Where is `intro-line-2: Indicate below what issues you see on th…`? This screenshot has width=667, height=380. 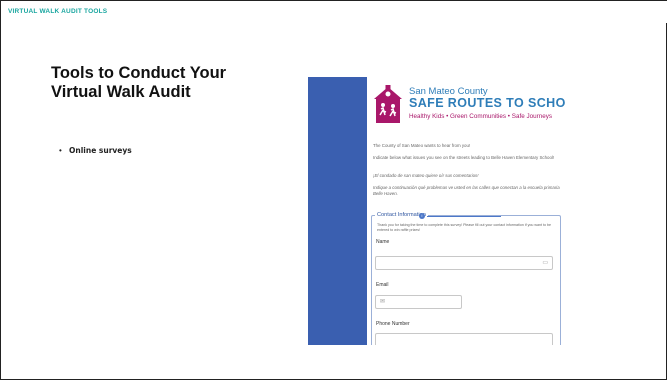
intro-line-2: Indicate below what issues you see on th… is located at coordinates (464, 157).